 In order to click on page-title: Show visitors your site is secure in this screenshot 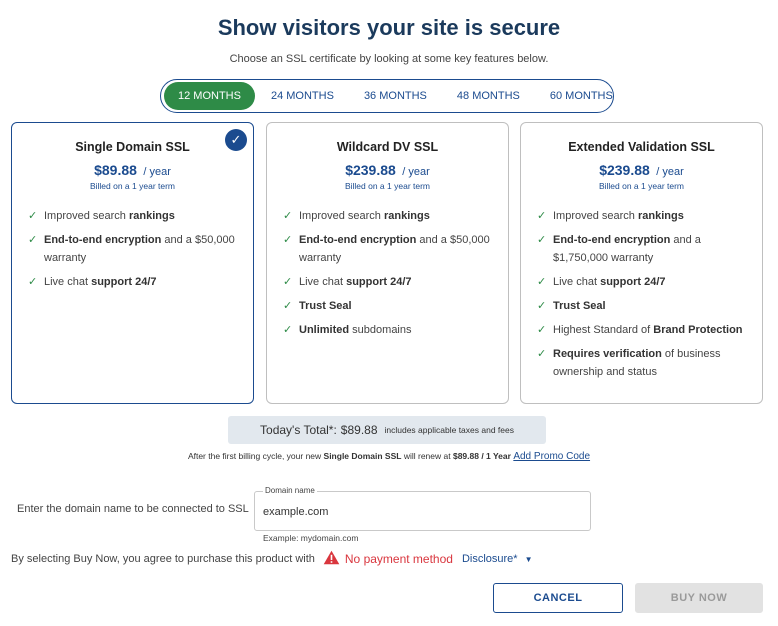, I will do `click(389, 27)`.